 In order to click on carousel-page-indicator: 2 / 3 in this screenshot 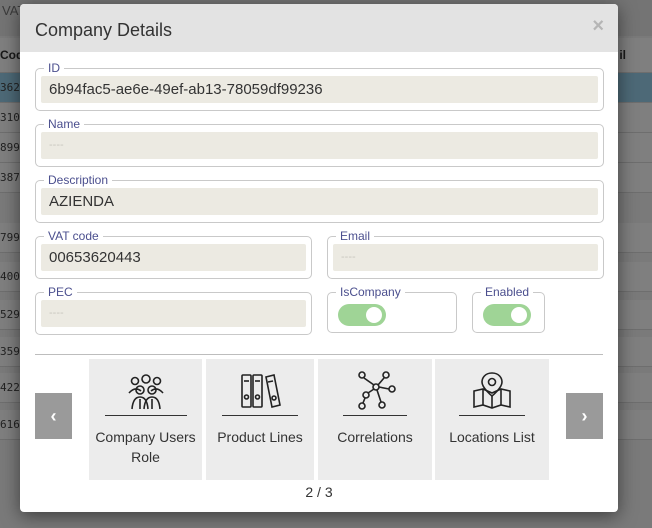, I will do `click(319, 492)`.